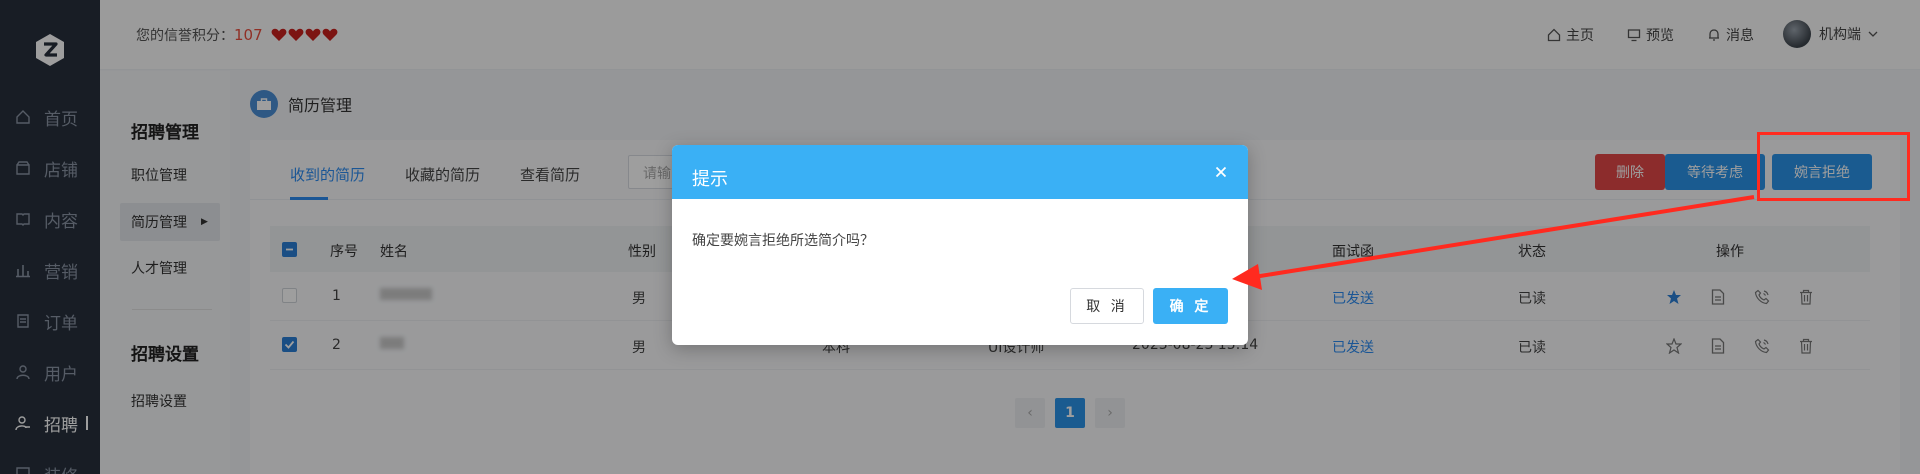 The height and width of the screenshot is (474, 1920). I want to click on confirm-button: 确 定, so click(1190, 306).